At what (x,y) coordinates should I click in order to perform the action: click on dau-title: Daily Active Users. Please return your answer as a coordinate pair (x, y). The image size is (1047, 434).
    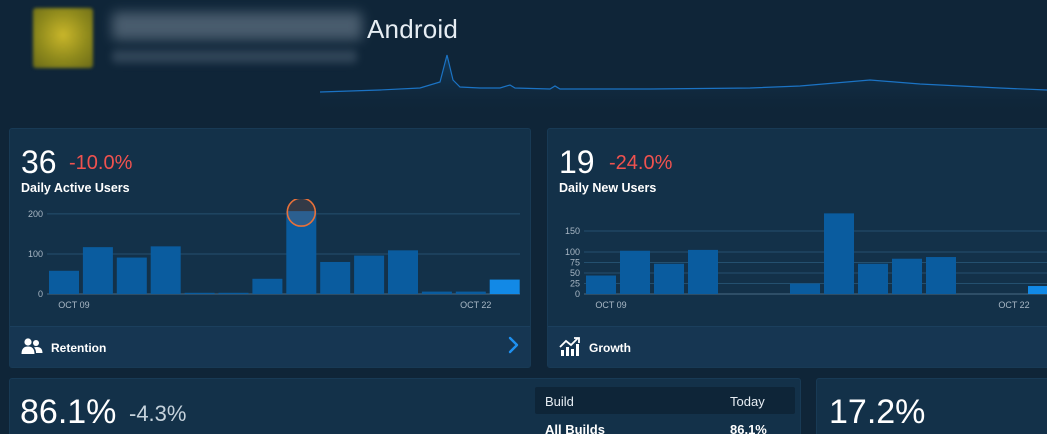
    Looking at the image, I should click on (75, 188).